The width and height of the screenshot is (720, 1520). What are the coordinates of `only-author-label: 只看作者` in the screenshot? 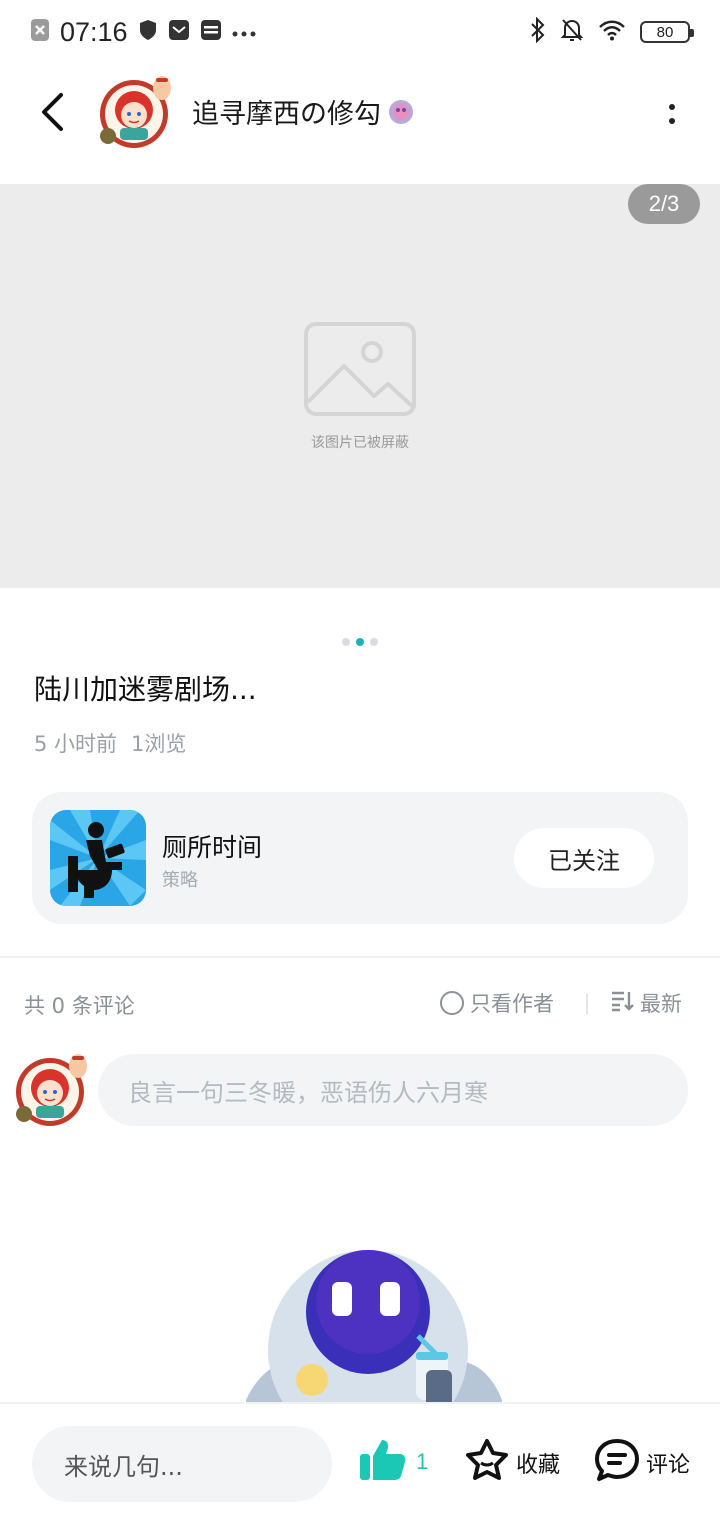 It's located at (512, 1004).